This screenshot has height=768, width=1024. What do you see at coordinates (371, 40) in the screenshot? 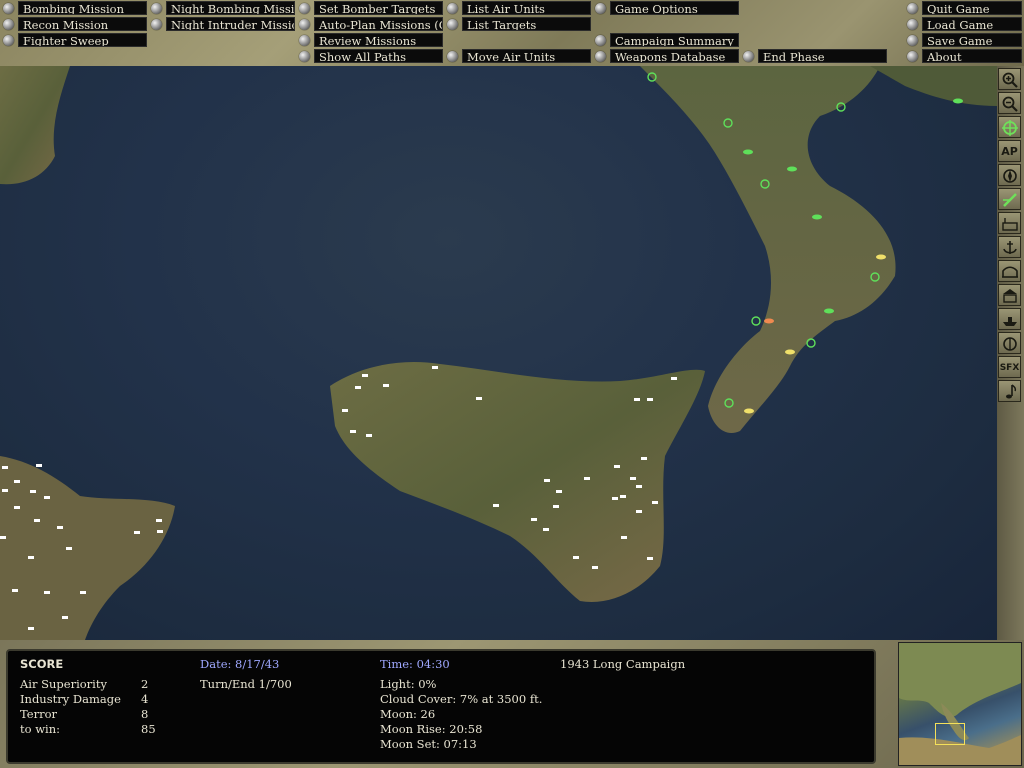
I see `review-missions-button: Review Missions` at bounding box center [371, 40].